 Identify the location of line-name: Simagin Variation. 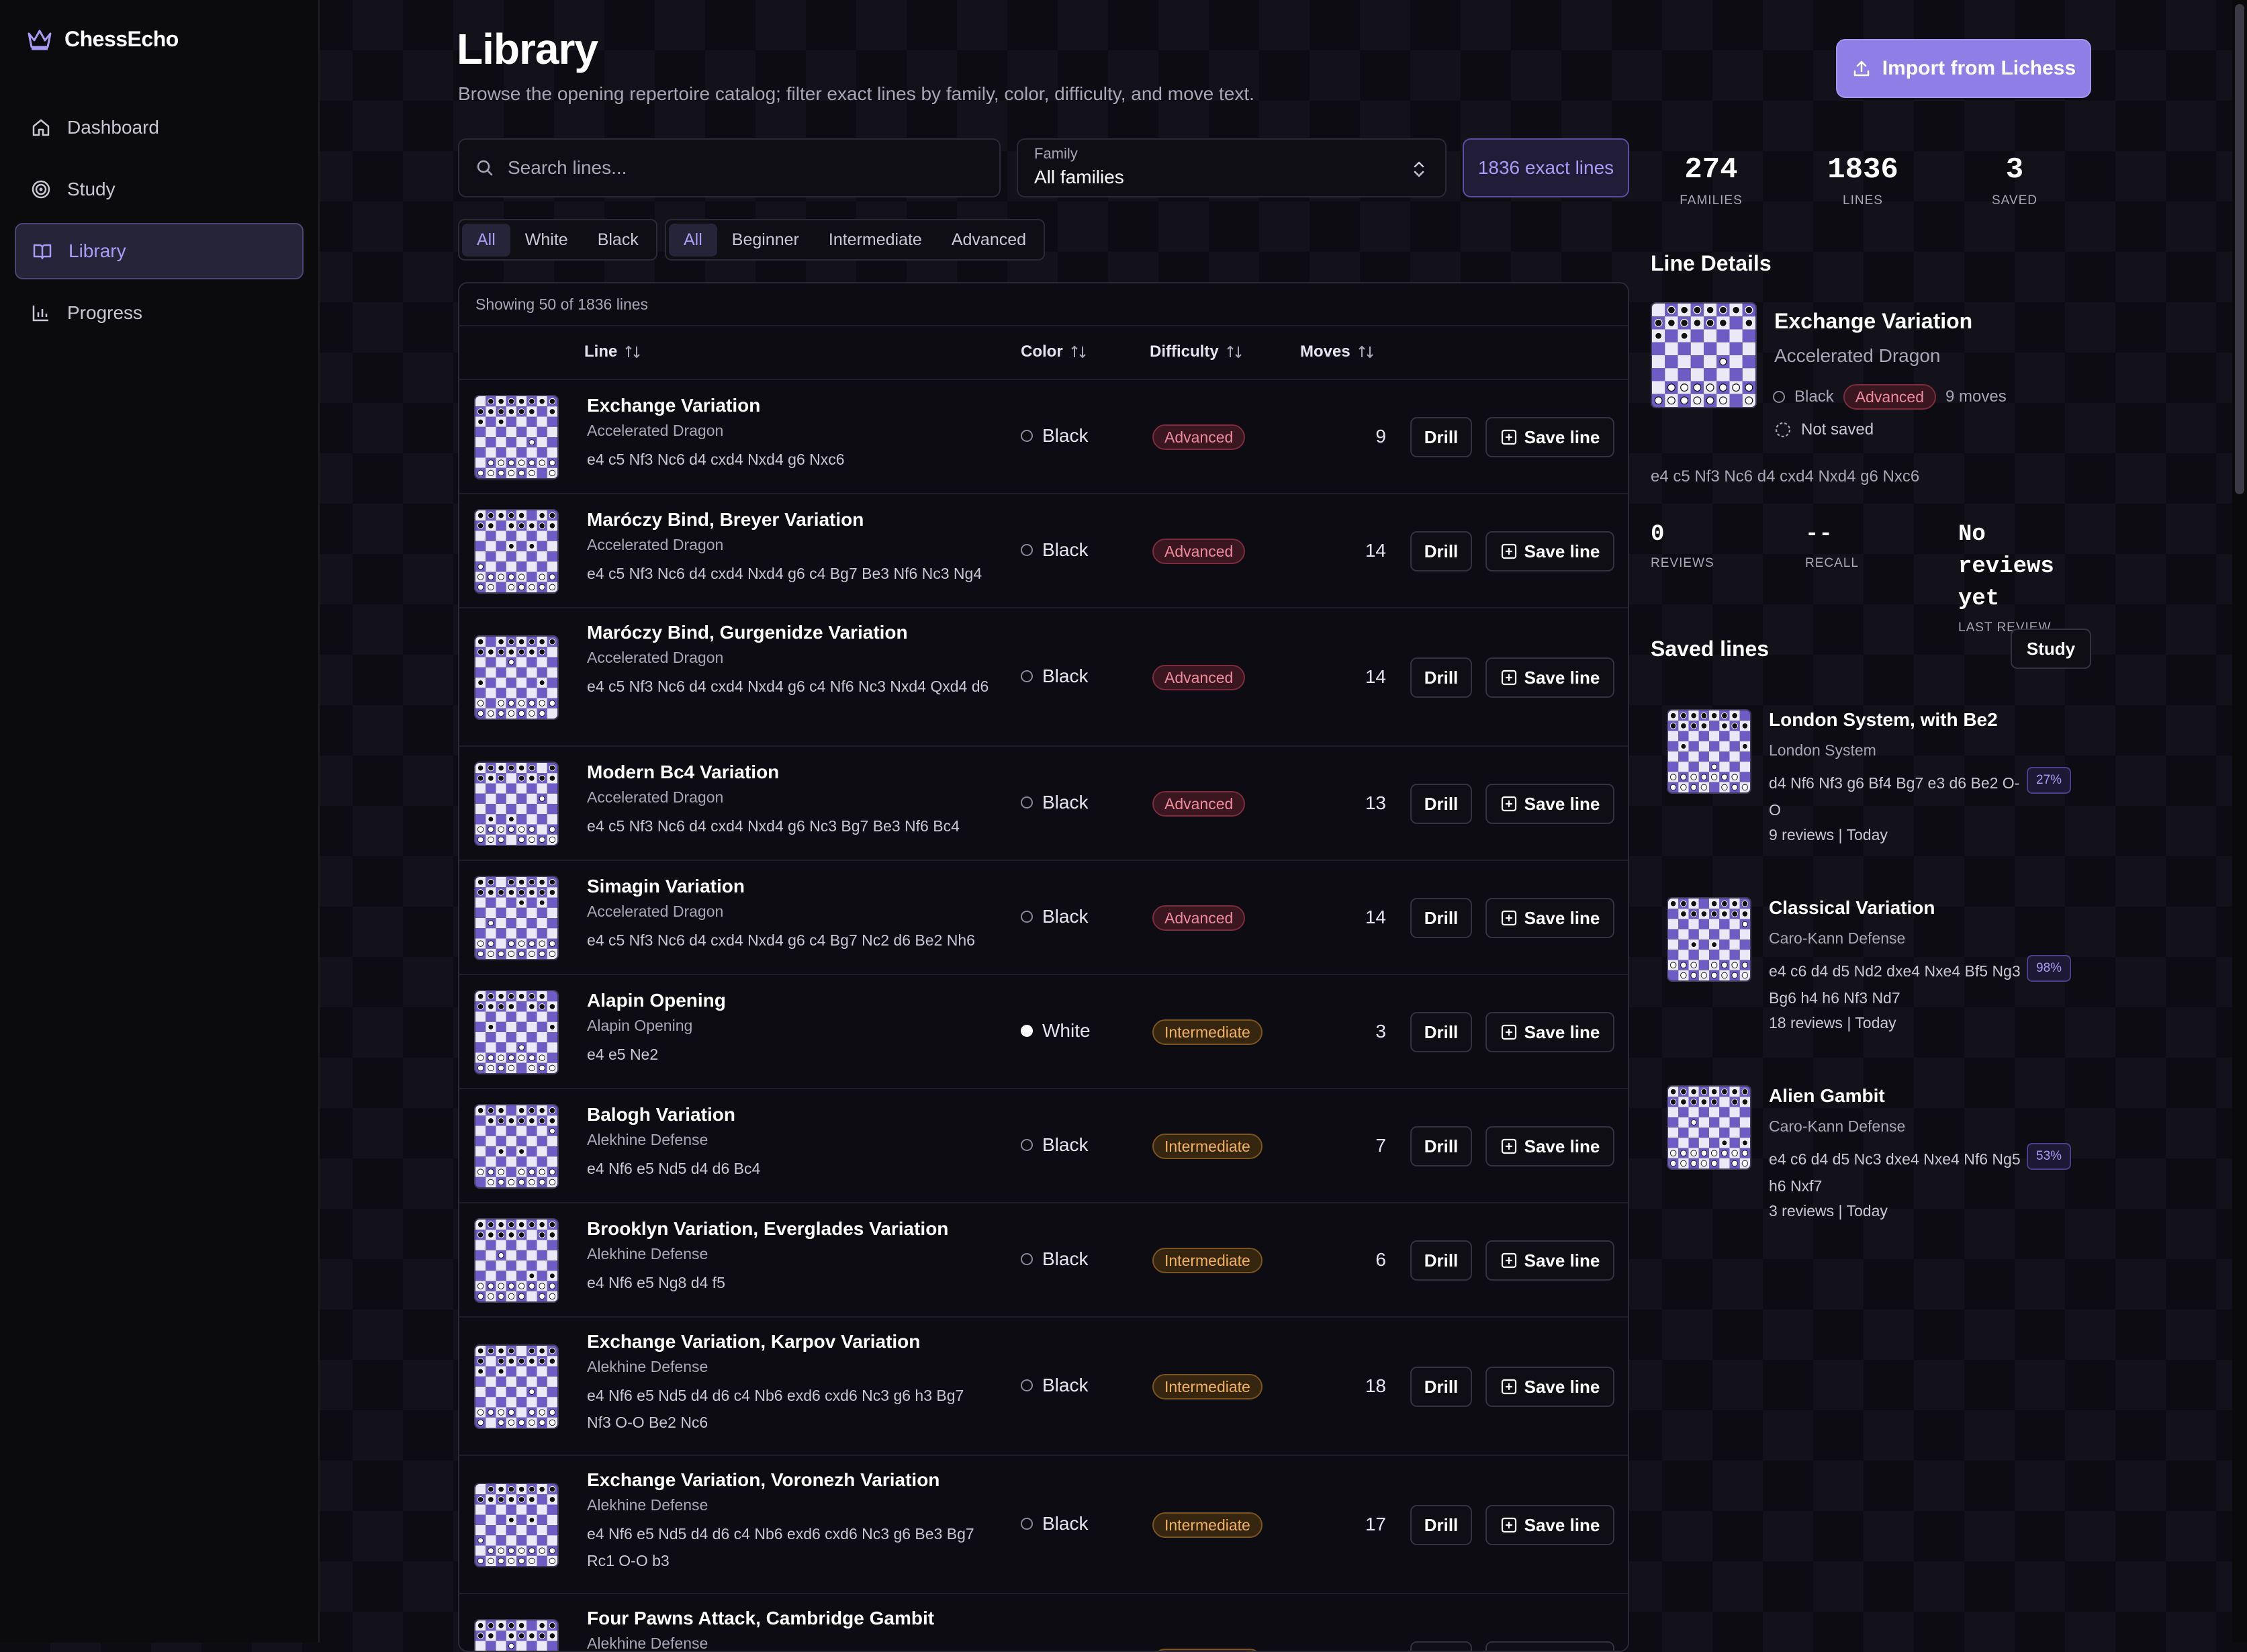
(666, 886).